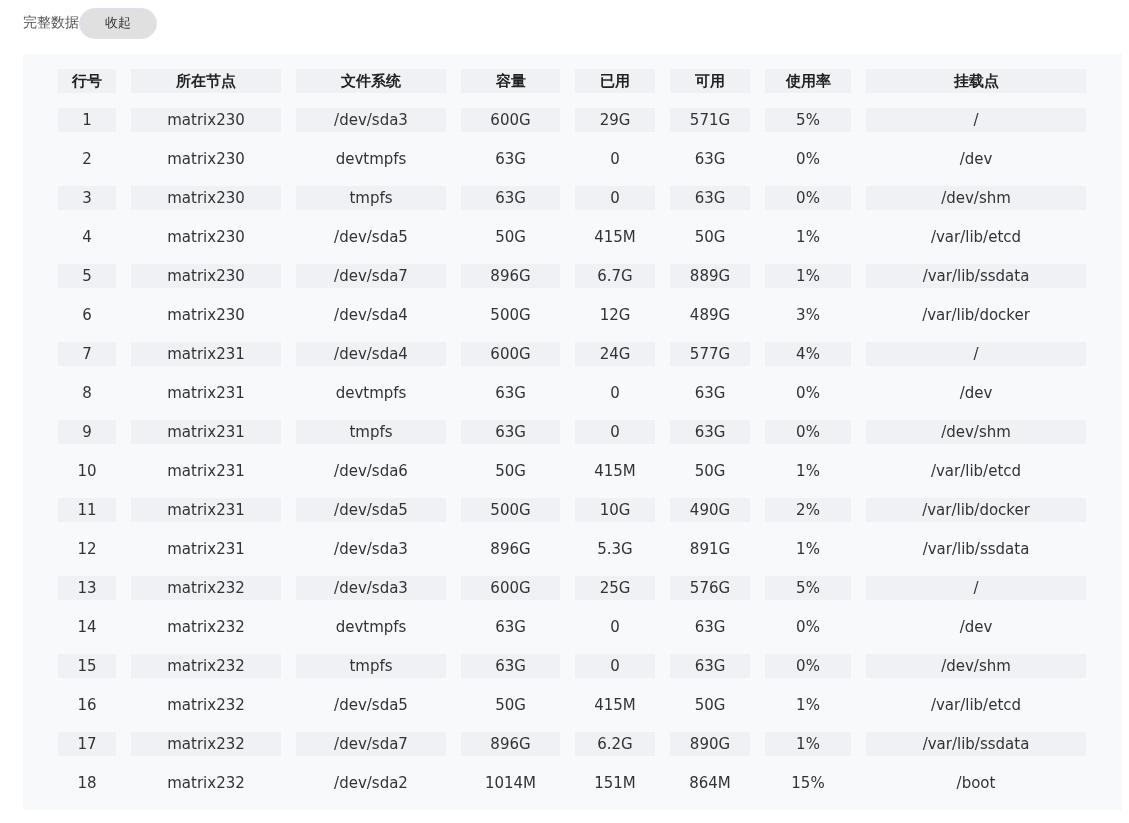  Describe the element at coordinates (808, 354) in the screenshot. I see `table-cell: 4%` at that location.